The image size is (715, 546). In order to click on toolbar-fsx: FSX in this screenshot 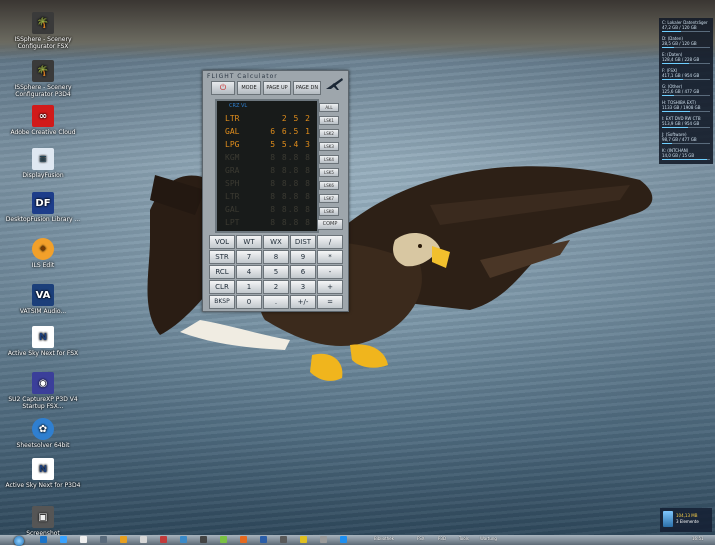, I will do `click(421, 538)`.